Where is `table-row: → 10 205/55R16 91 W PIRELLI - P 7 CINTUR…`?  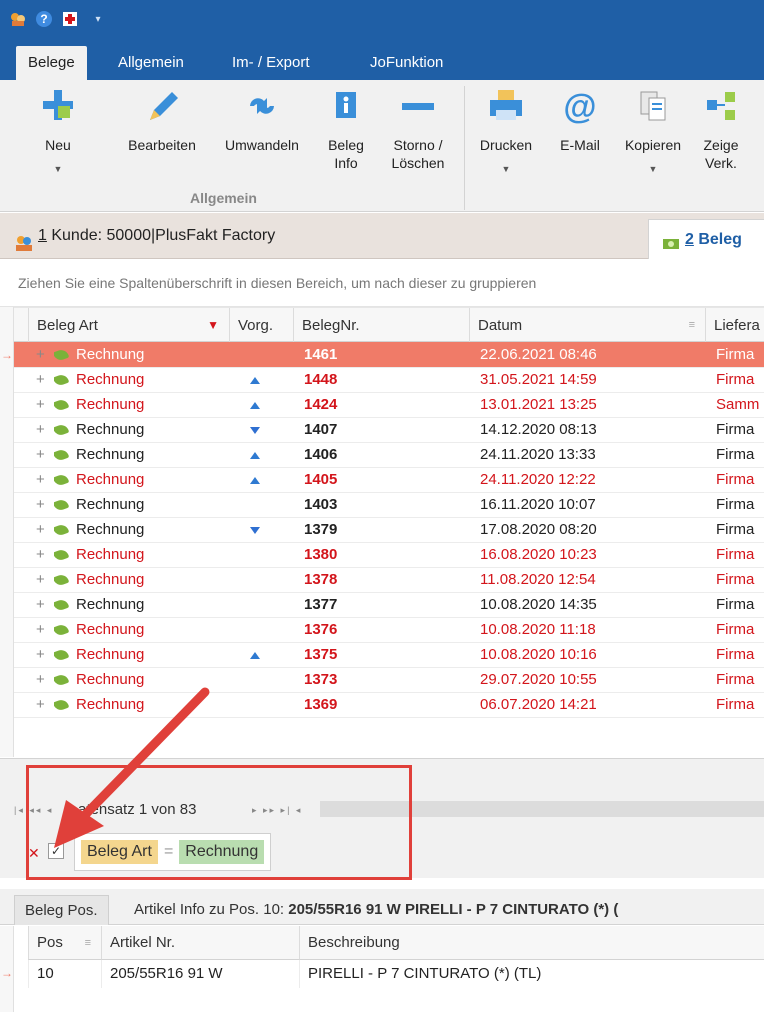
table-row: → 10 205/55R16 91 W PIRELLI - P 7 CINTUR… is located at coordinates (382, 974).